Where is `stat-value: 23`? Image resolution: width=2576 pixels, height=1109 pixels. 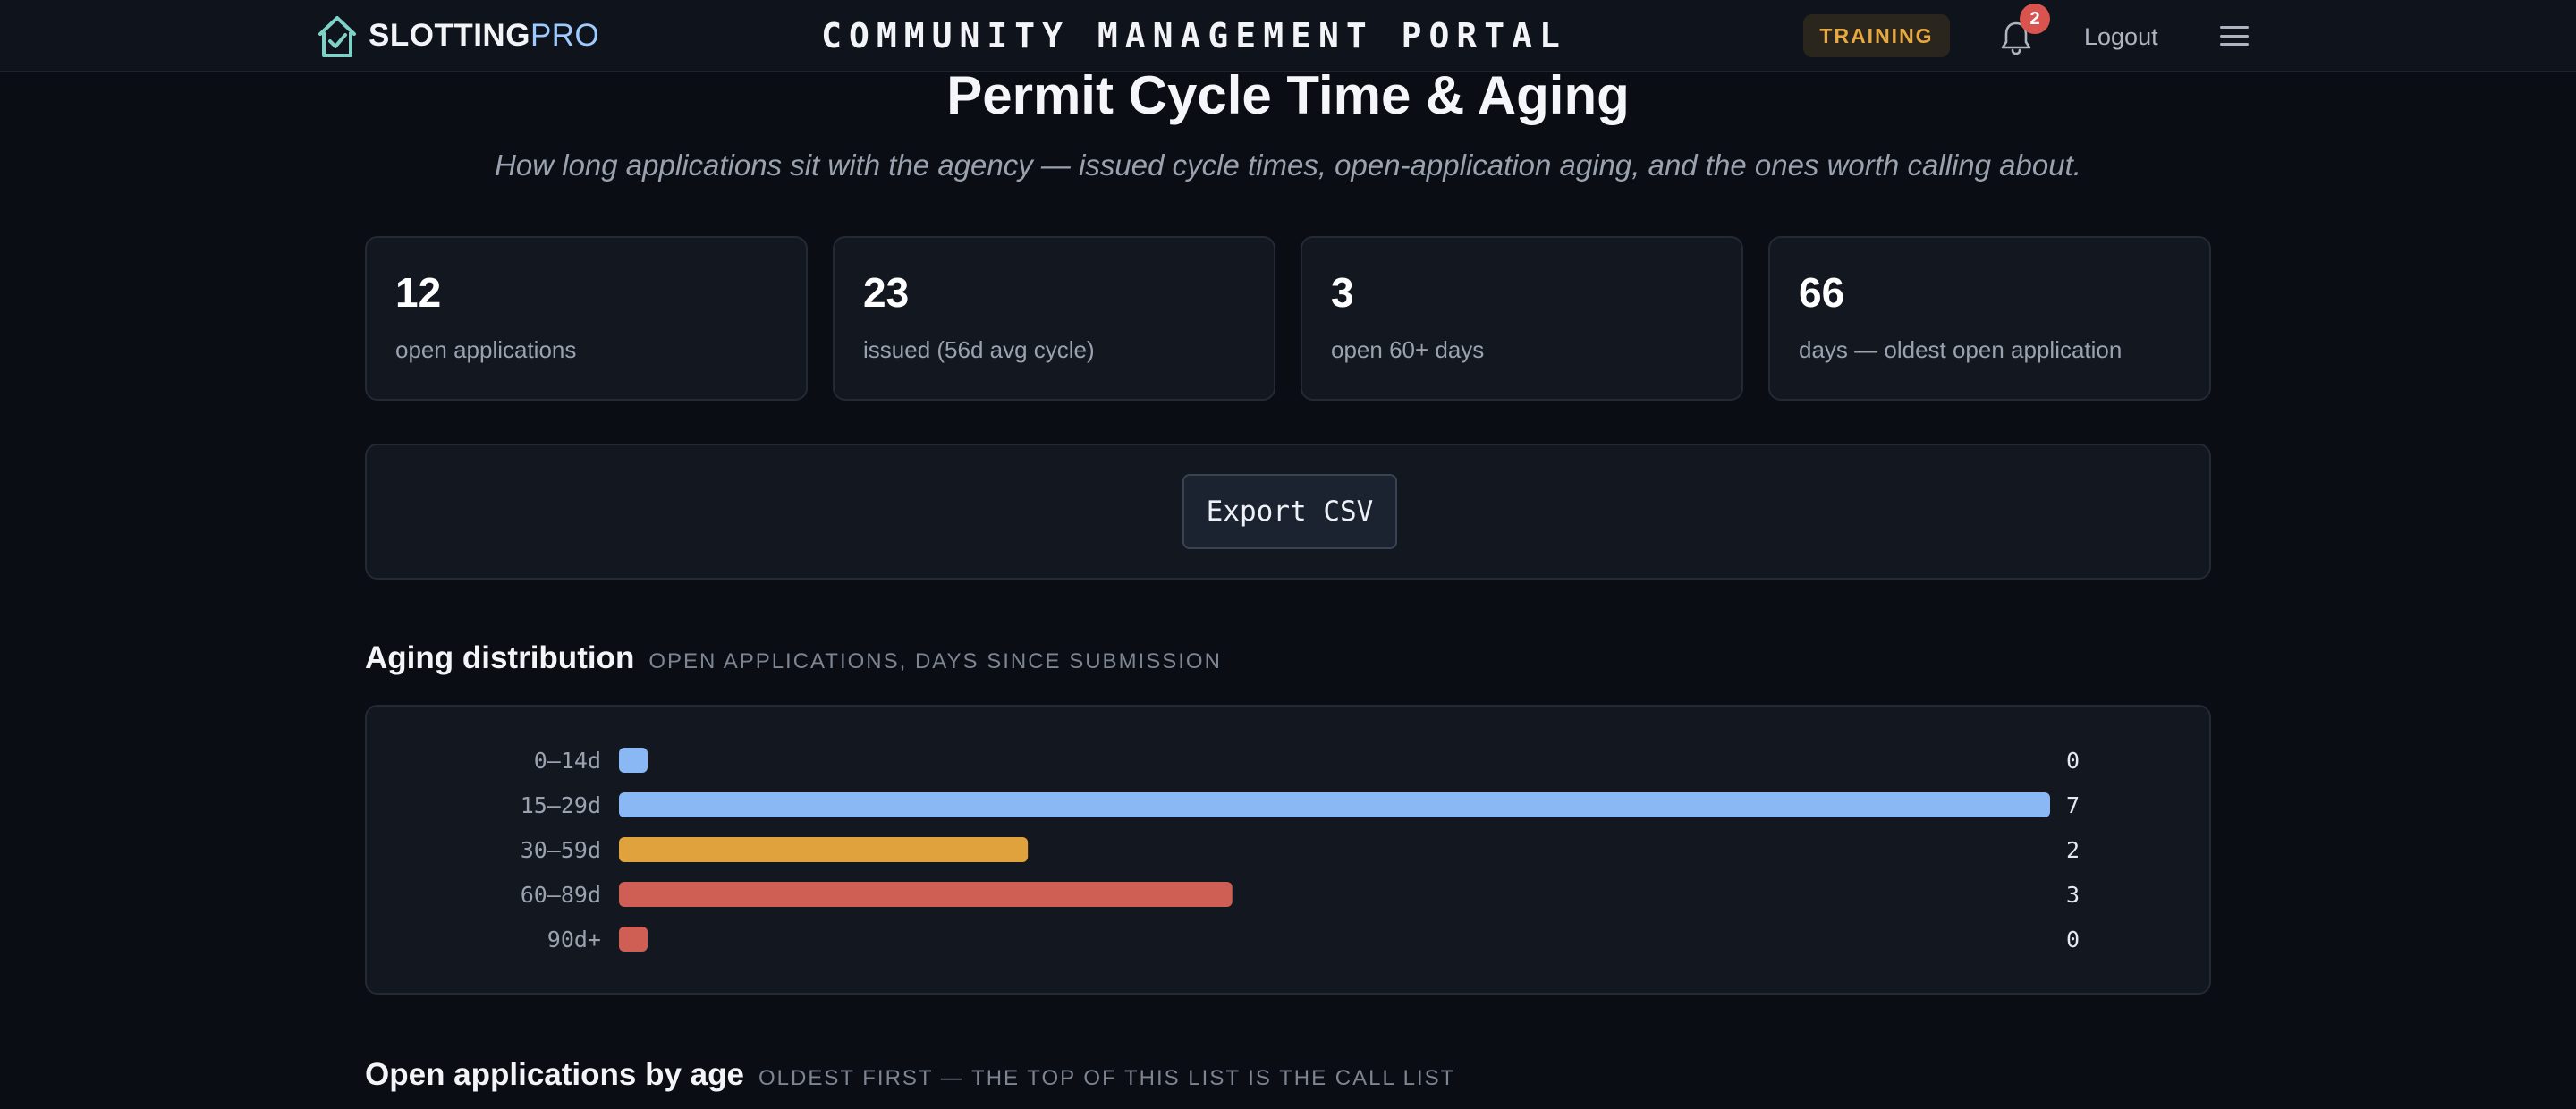 stat-value: 23 is located at coordinates (886, 292).